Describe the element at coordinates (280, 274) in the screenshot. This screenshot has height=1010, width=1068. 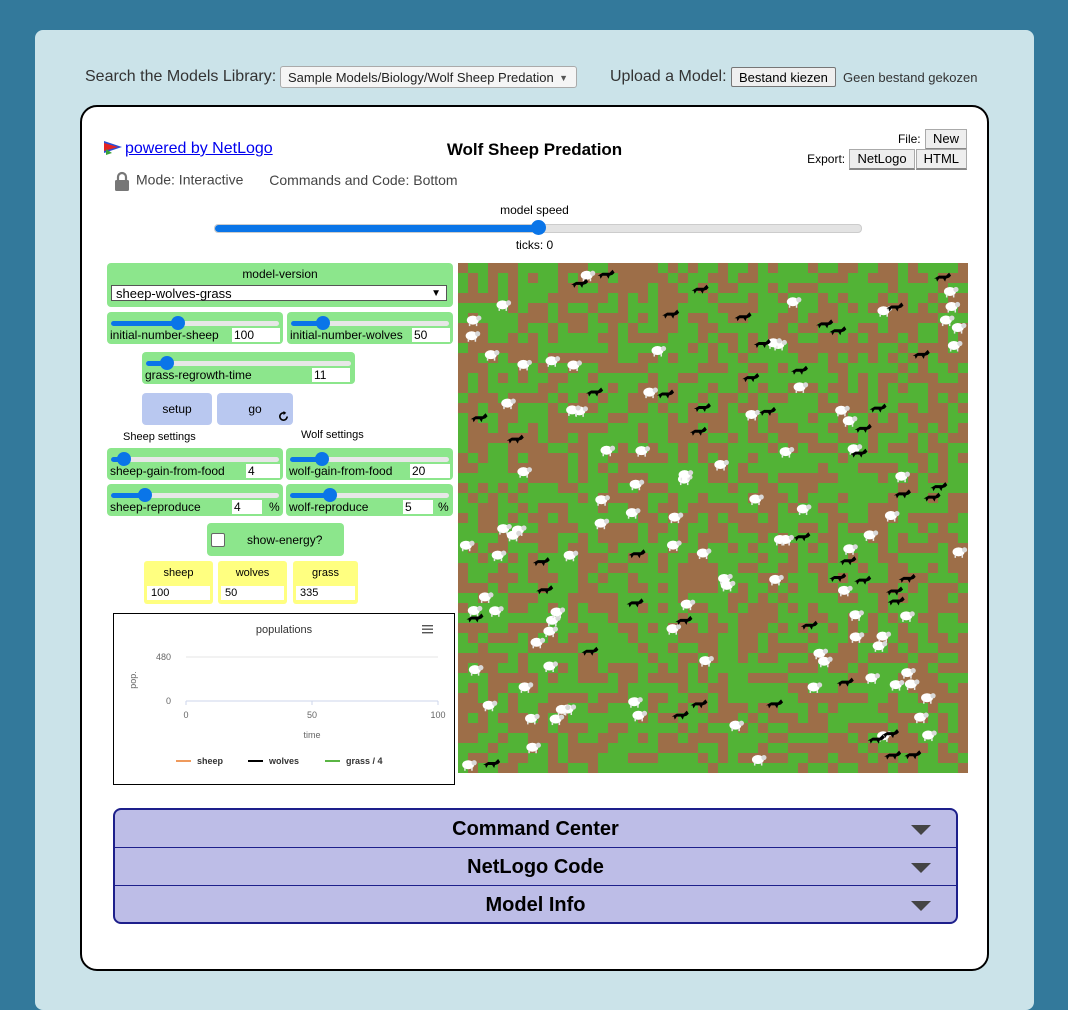
I see `chooser-label: model-version` at that location.